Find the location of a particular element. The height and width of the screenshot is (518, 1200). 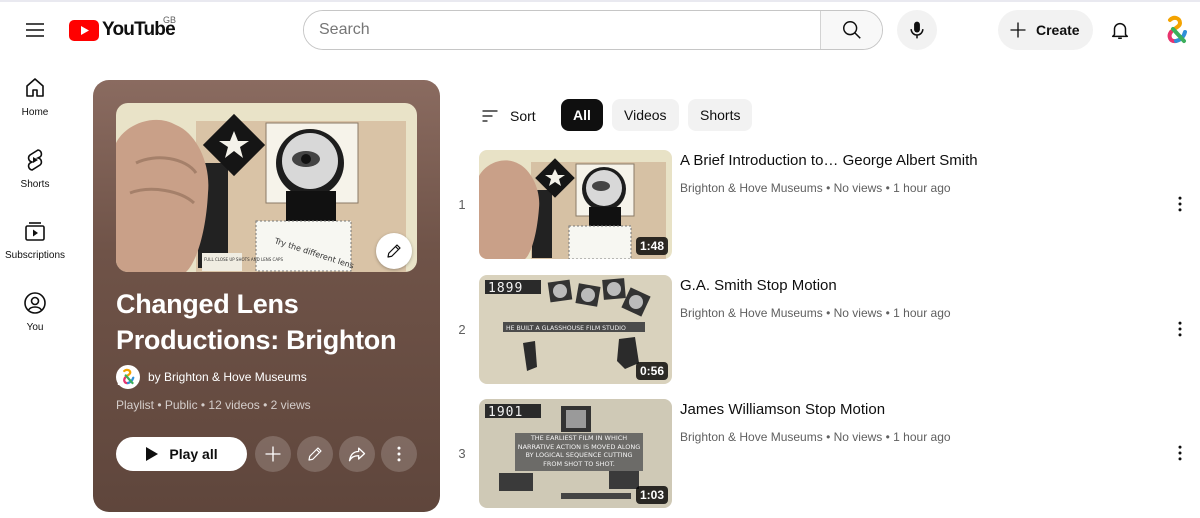

microphone-icon is located at coordinates (917, 30).